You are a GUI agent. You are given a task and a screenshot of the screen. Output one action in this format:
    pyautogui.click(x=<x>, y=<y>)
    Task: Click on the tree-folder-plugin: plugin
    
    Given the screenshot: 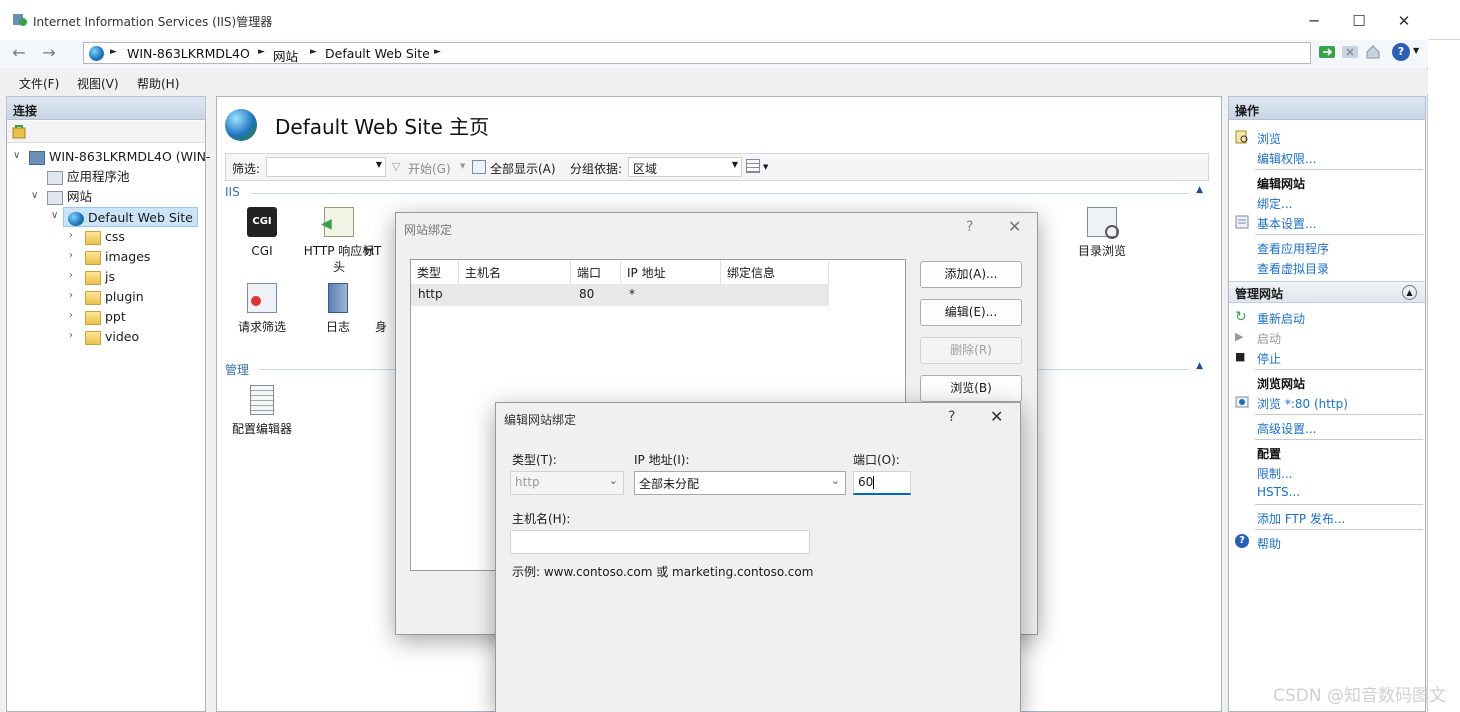 What is the action you would take?
    pyautogui.click(x=114, y=297)
    